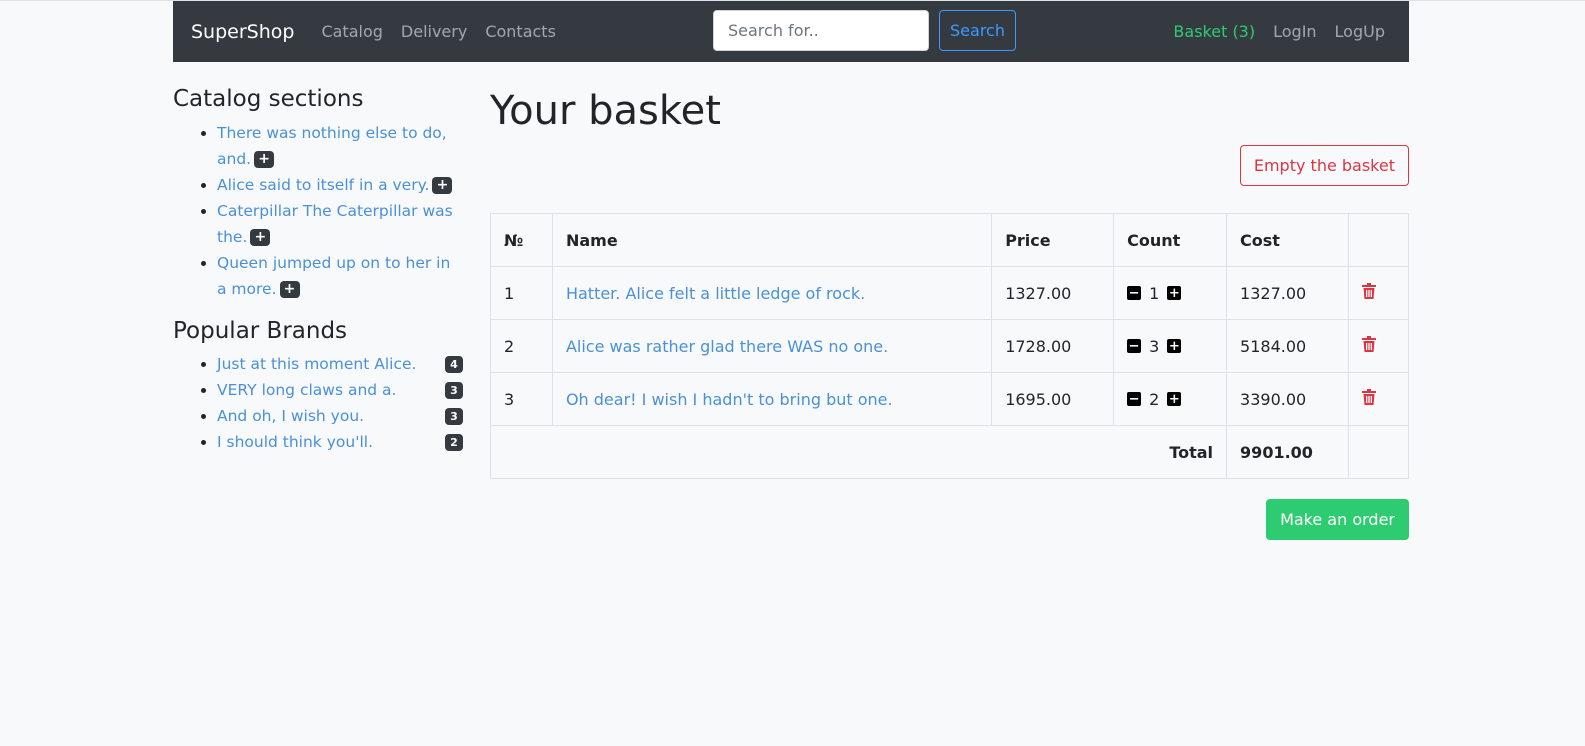 The width and height of the screenshot is (1585, 746). I want to click on catalog-sections-title: Catalog sections, so click(268, 99).